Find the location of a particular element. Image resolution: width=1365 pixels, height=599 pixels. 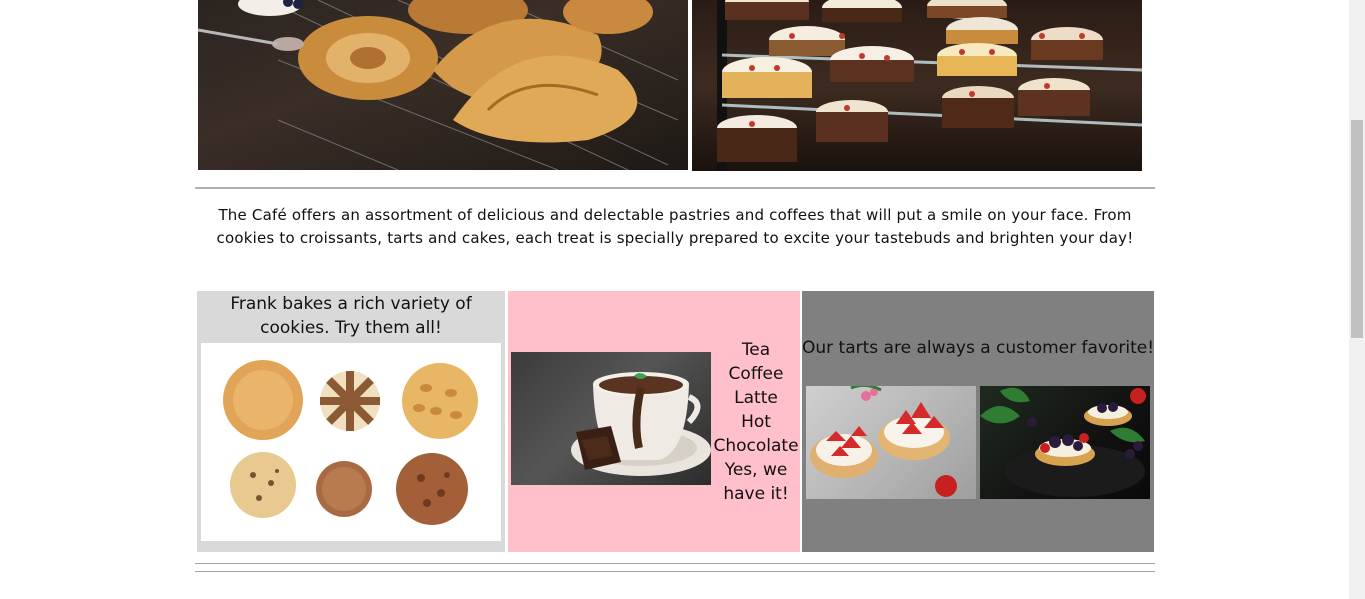

drink-item: Coffee is located at coordinates (756, 374).